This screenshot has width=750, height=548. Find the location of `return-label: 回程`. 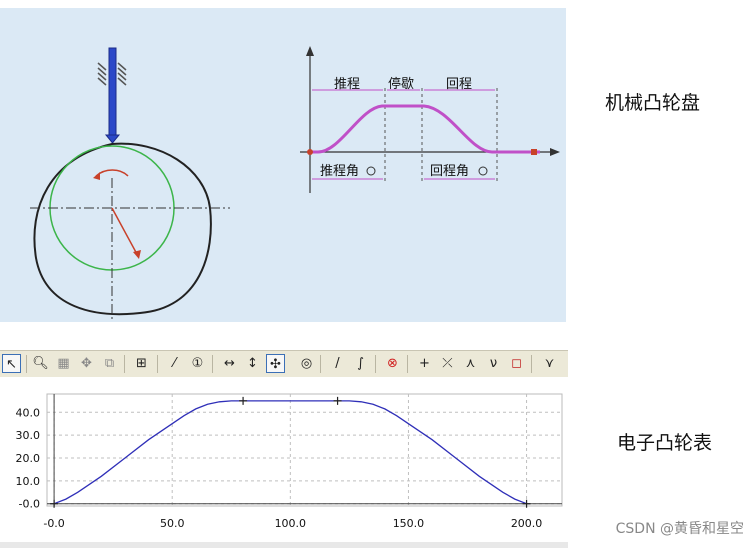

return-label: 回程 is located at coordinates (459, 84).